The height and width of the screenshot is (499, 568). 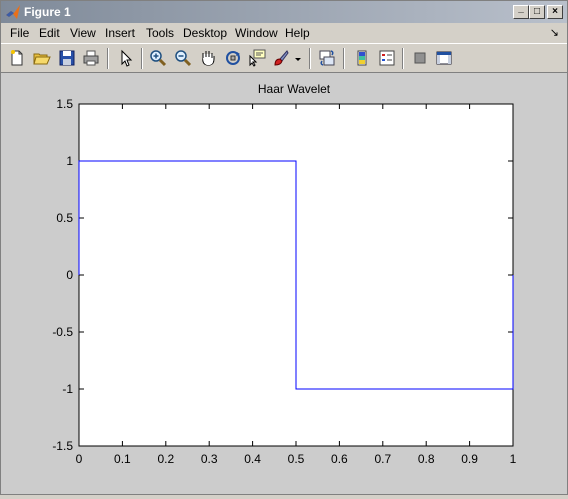 I want to click on open-file-icon, so click(x=42, y=58).